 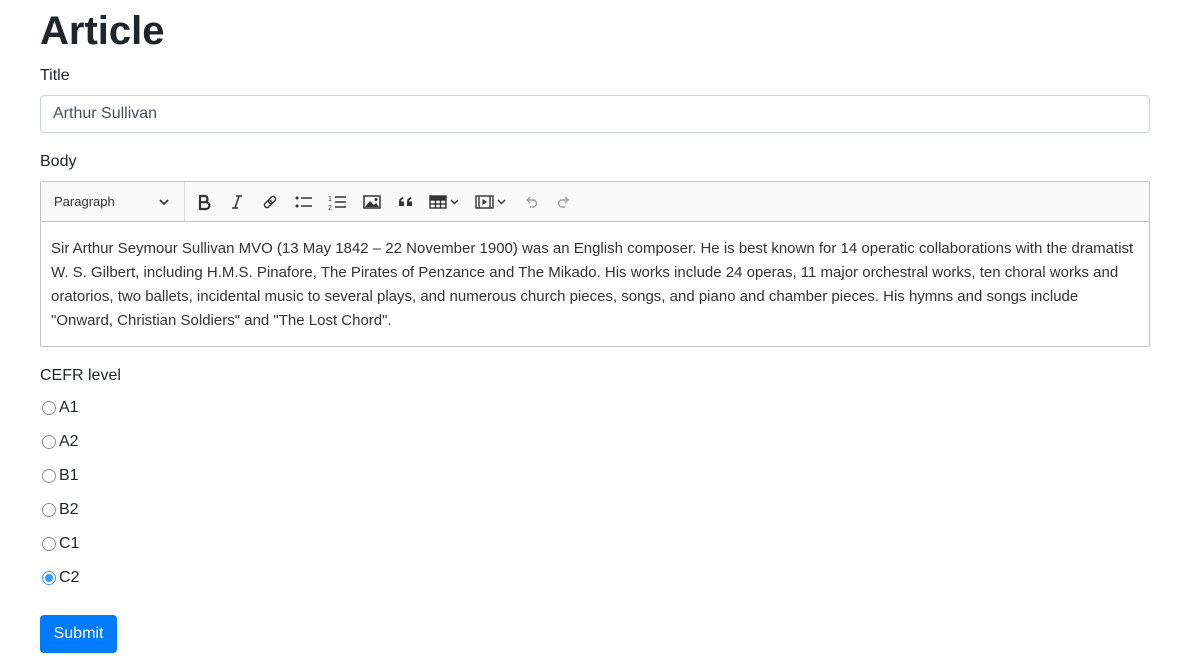 I want to click on cefr-option-c1: C1, so click(x=59, y=544).